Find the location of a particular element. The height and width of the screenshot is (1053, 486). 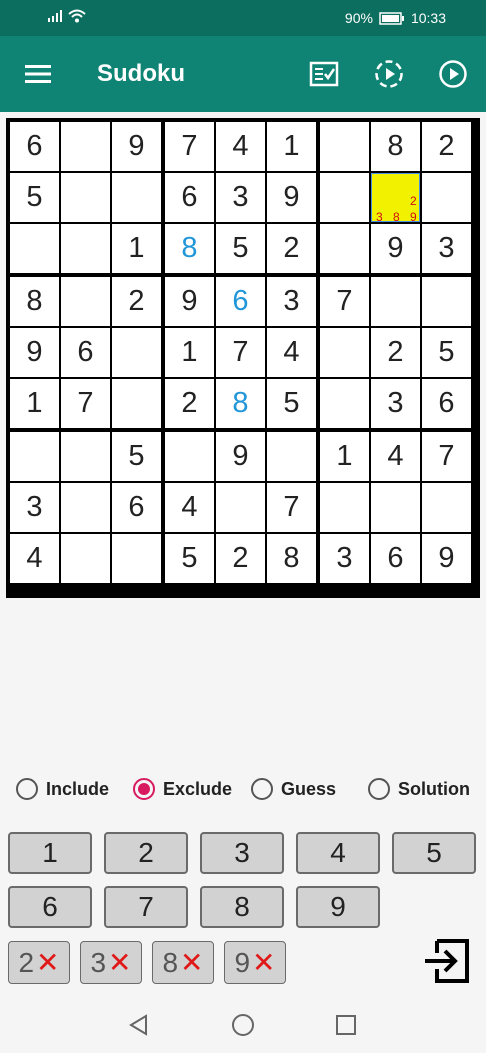

number-button-5: 5 is located at coordinates (434, 853).